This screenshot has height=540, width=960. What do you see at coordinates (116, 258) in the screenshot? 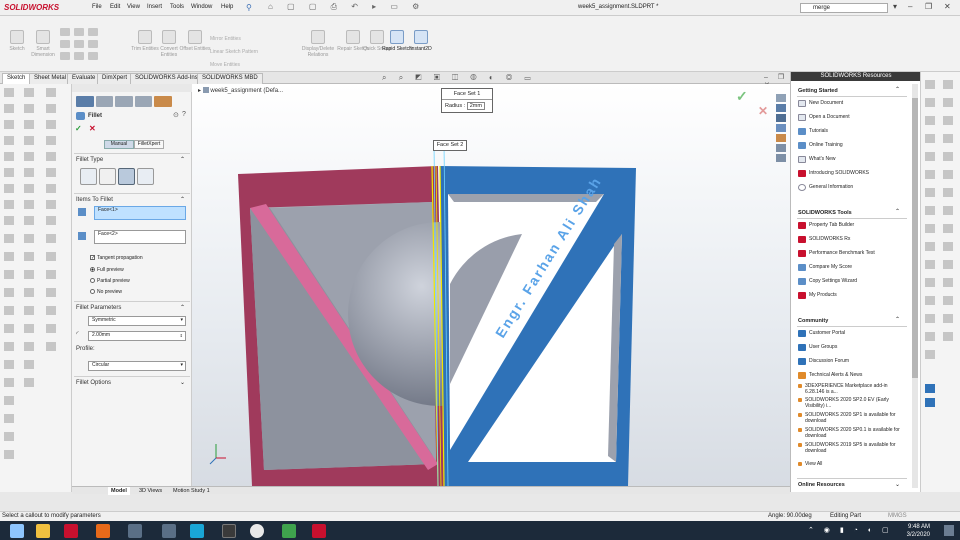
I see `tangent-propagation-checkbox: ✓ Tangent propagation` at bounding box center [116, 258].